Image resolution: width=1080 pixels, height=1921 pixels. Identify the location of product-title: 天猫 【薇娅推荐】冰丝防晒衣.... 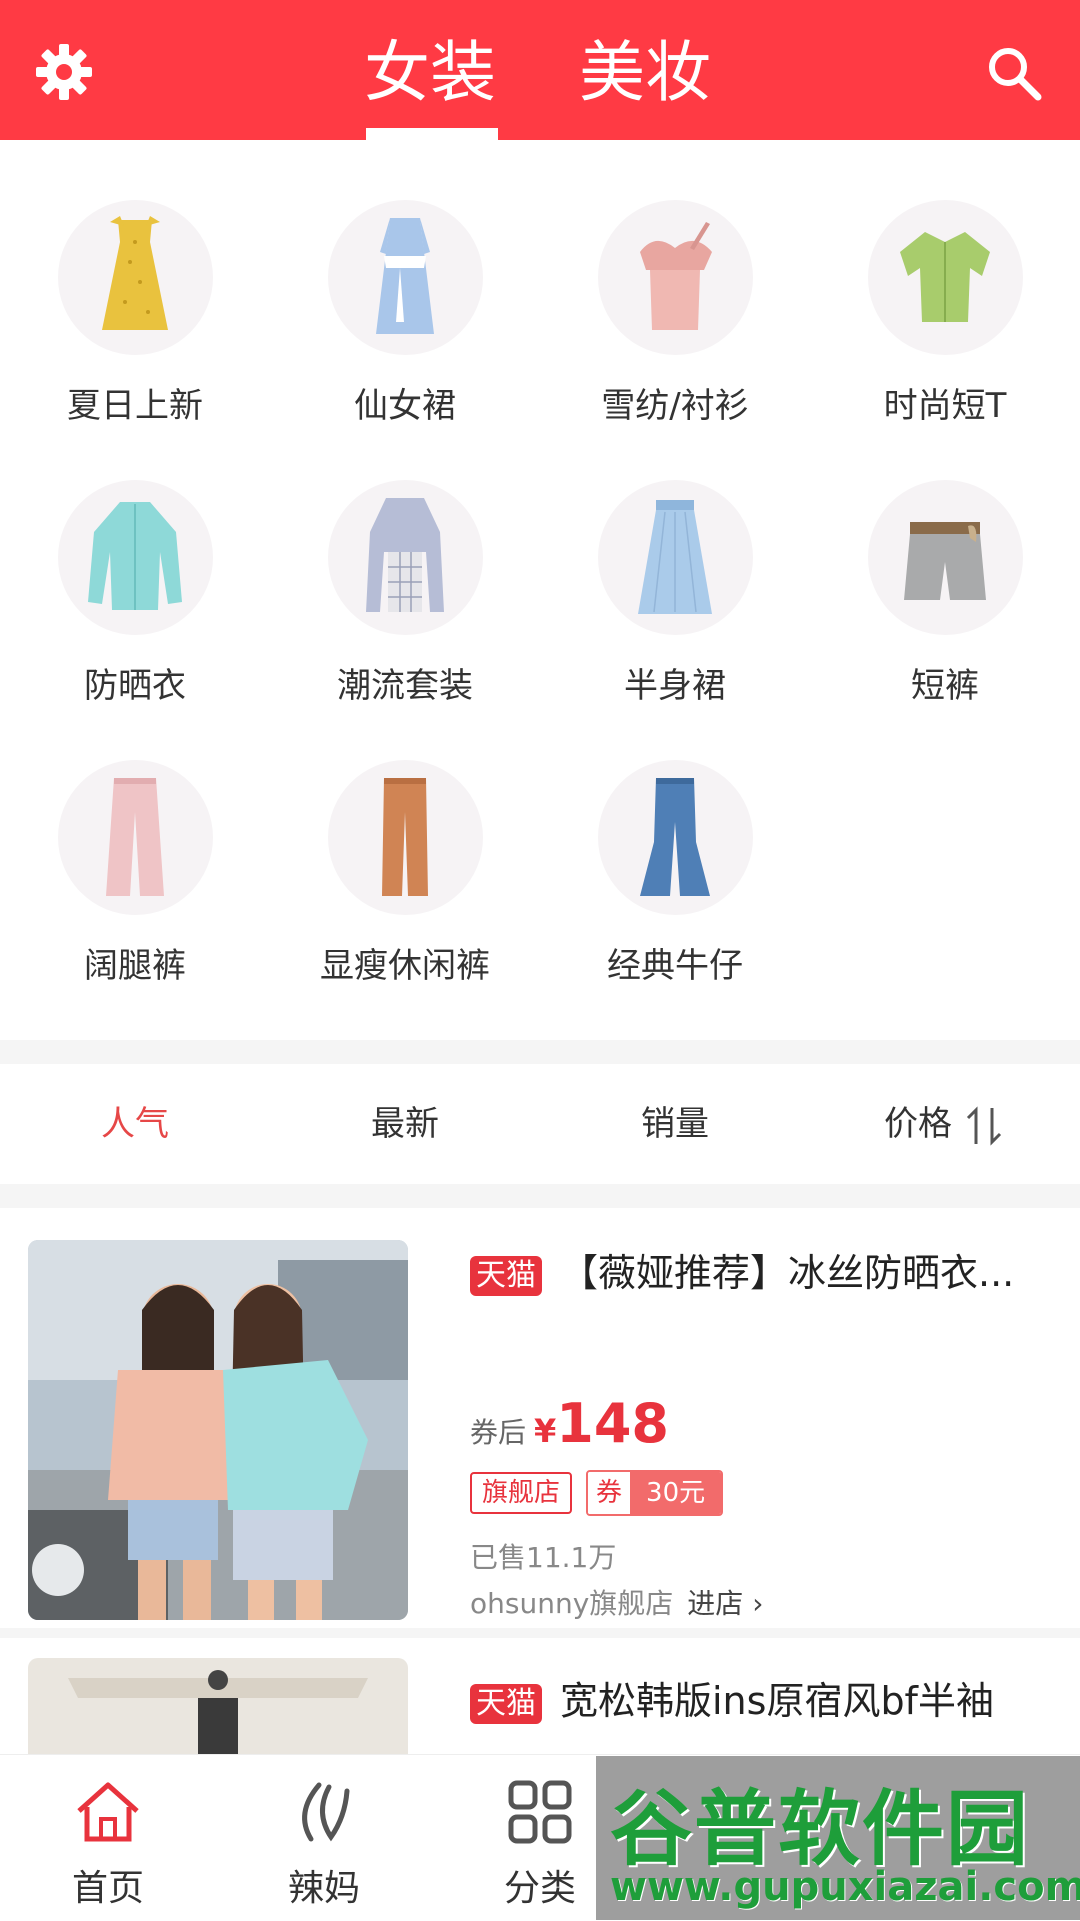
(765, 1273).